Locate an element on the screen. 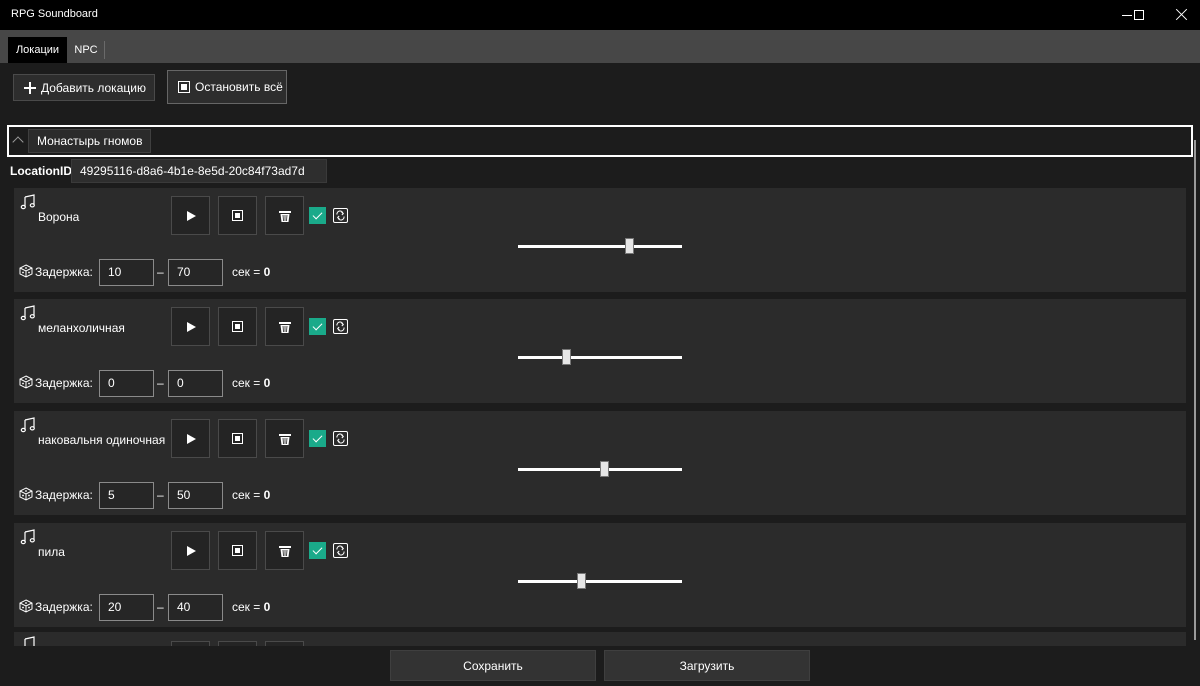  delay-min-input: 0 is located at coordinates (126, 383).